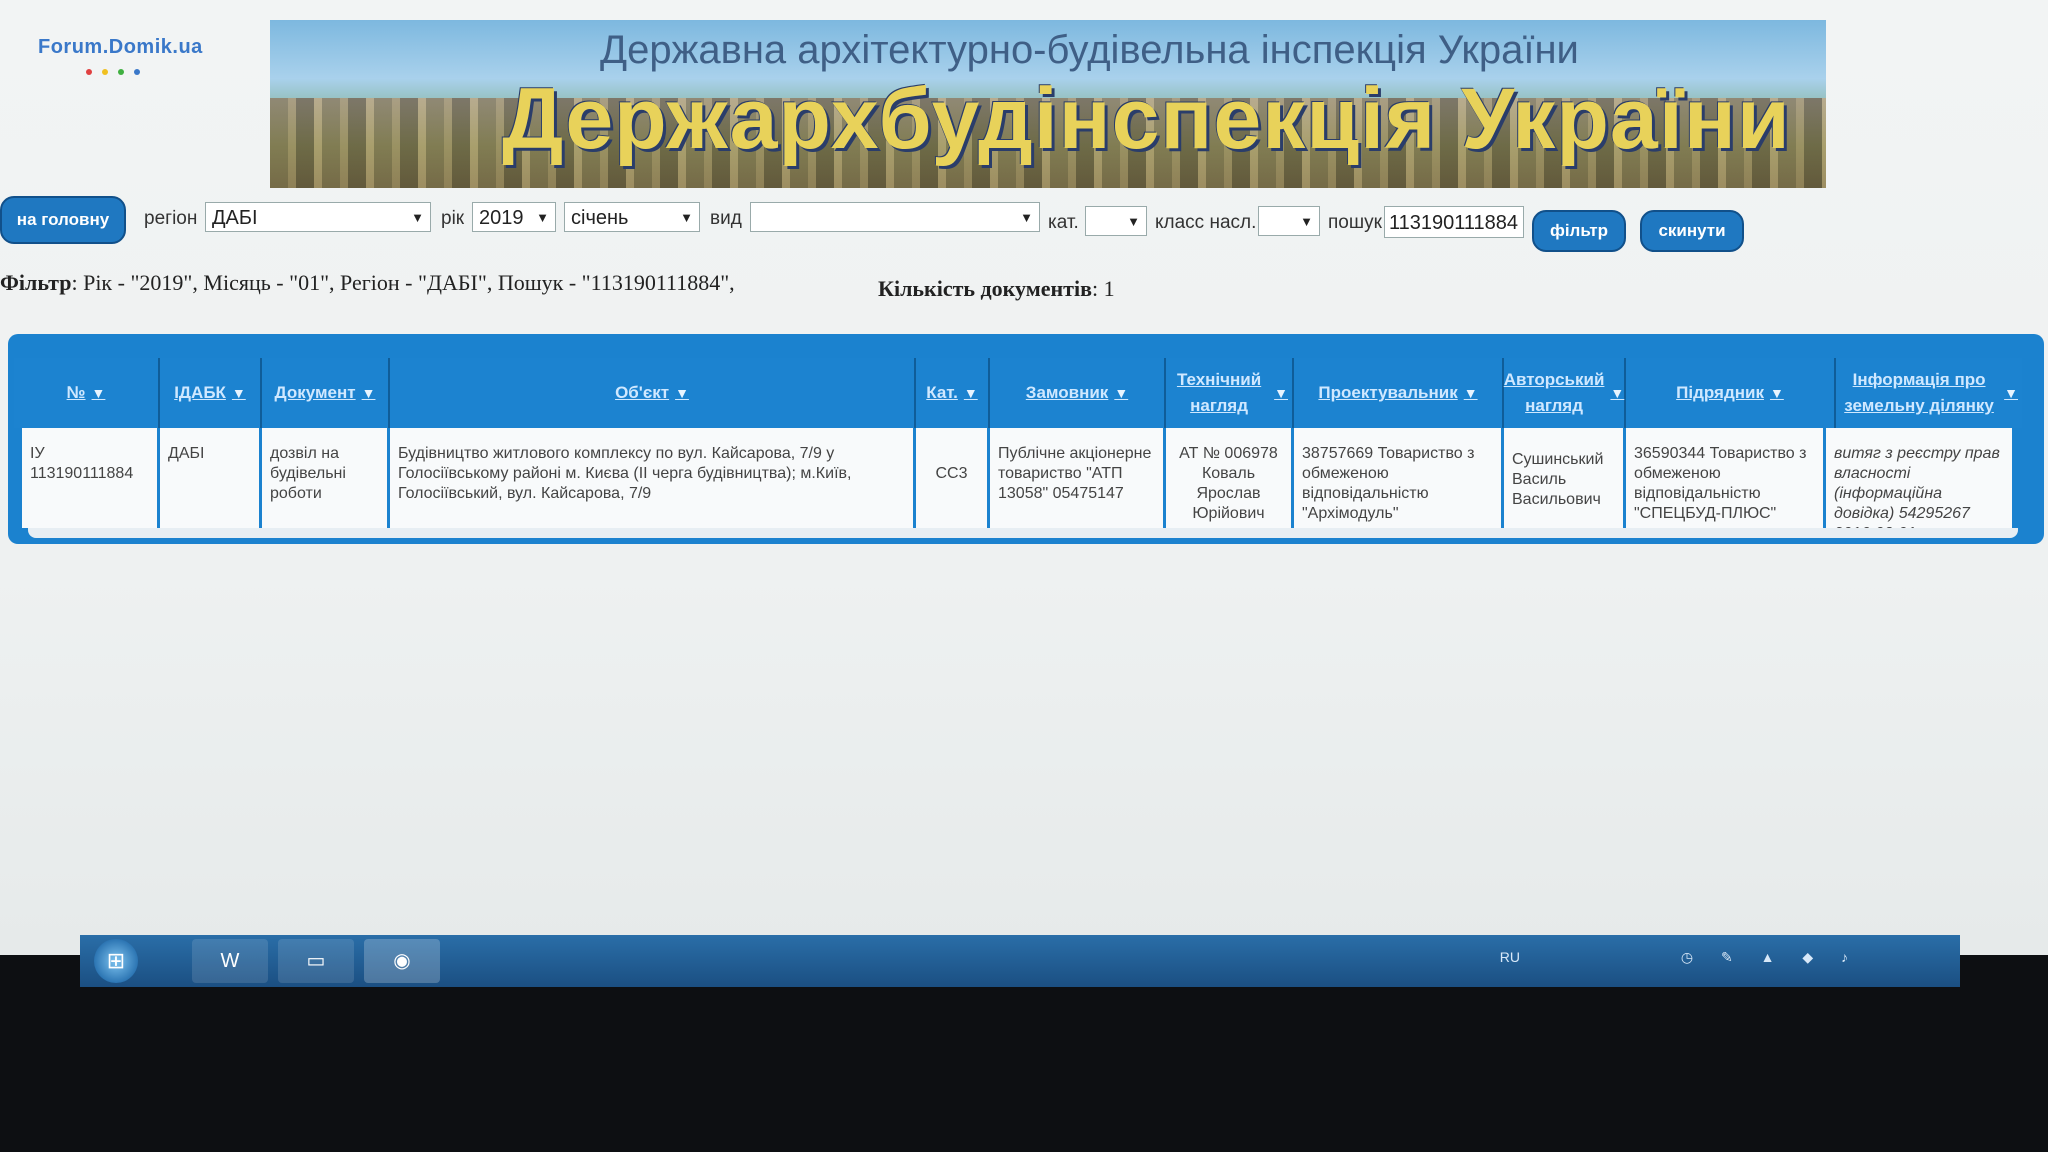 This screenshot has width=2048, height=1152. I want to click on watermark-logo: Forum.Domik.ua, so click(120, 47).